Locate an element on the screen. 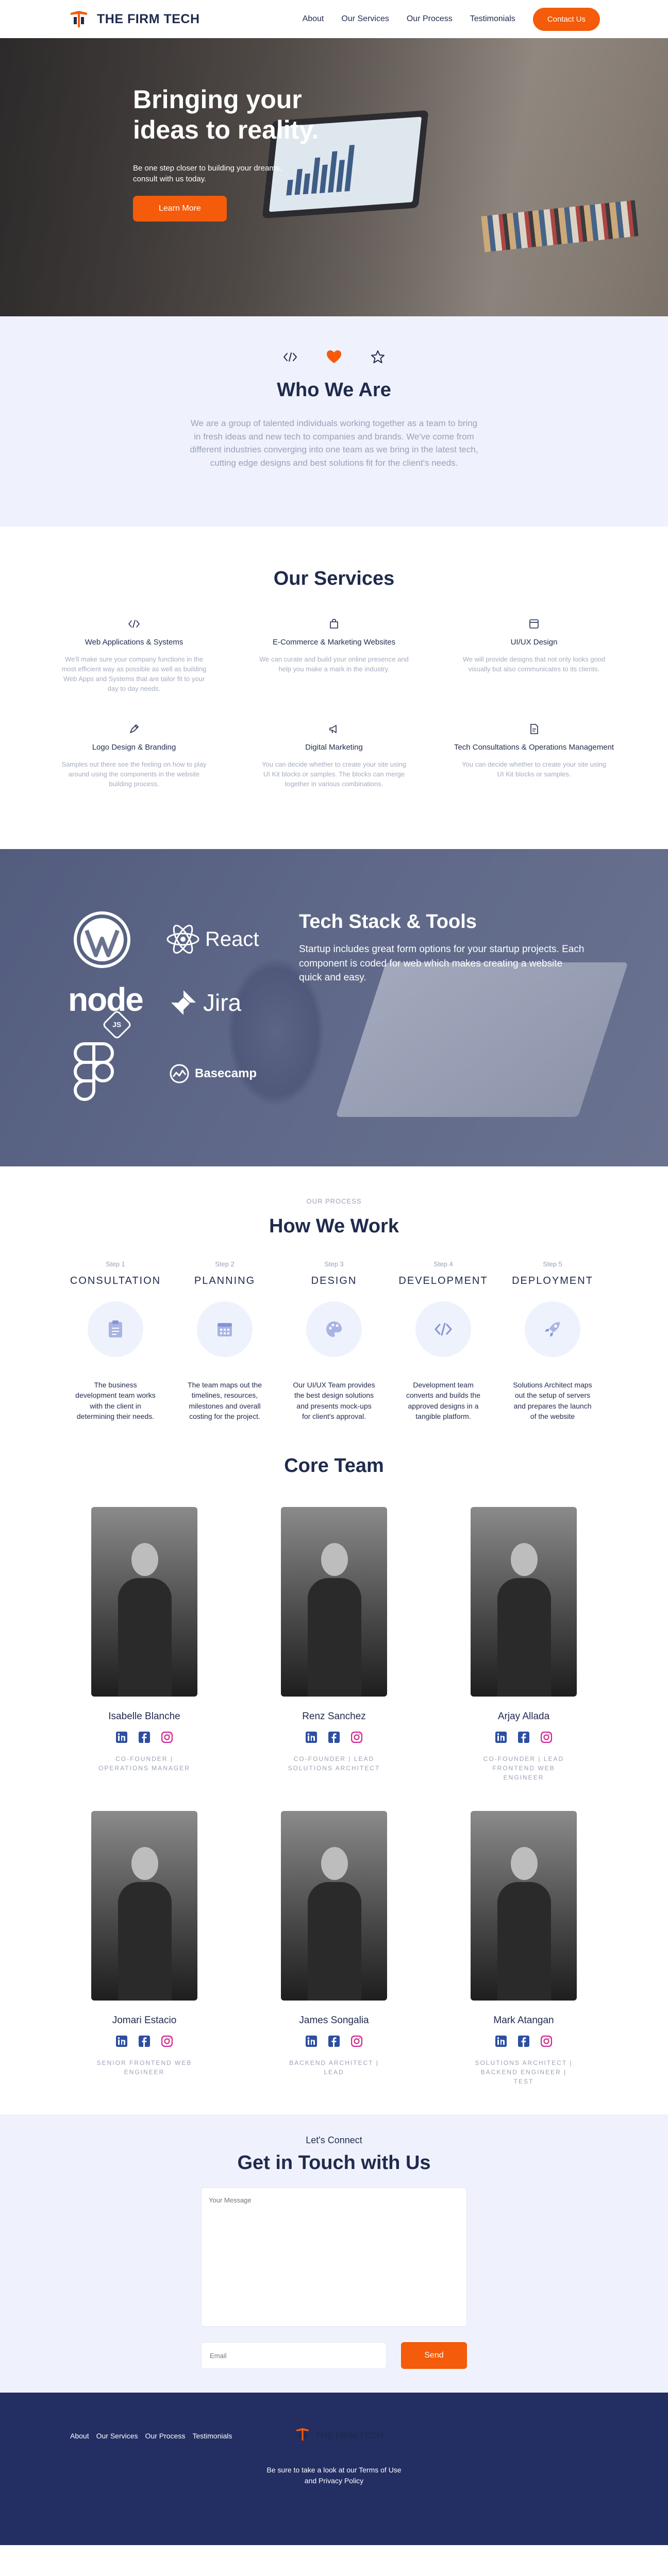  contact-row: Send is located at coordinates (334, 2356).